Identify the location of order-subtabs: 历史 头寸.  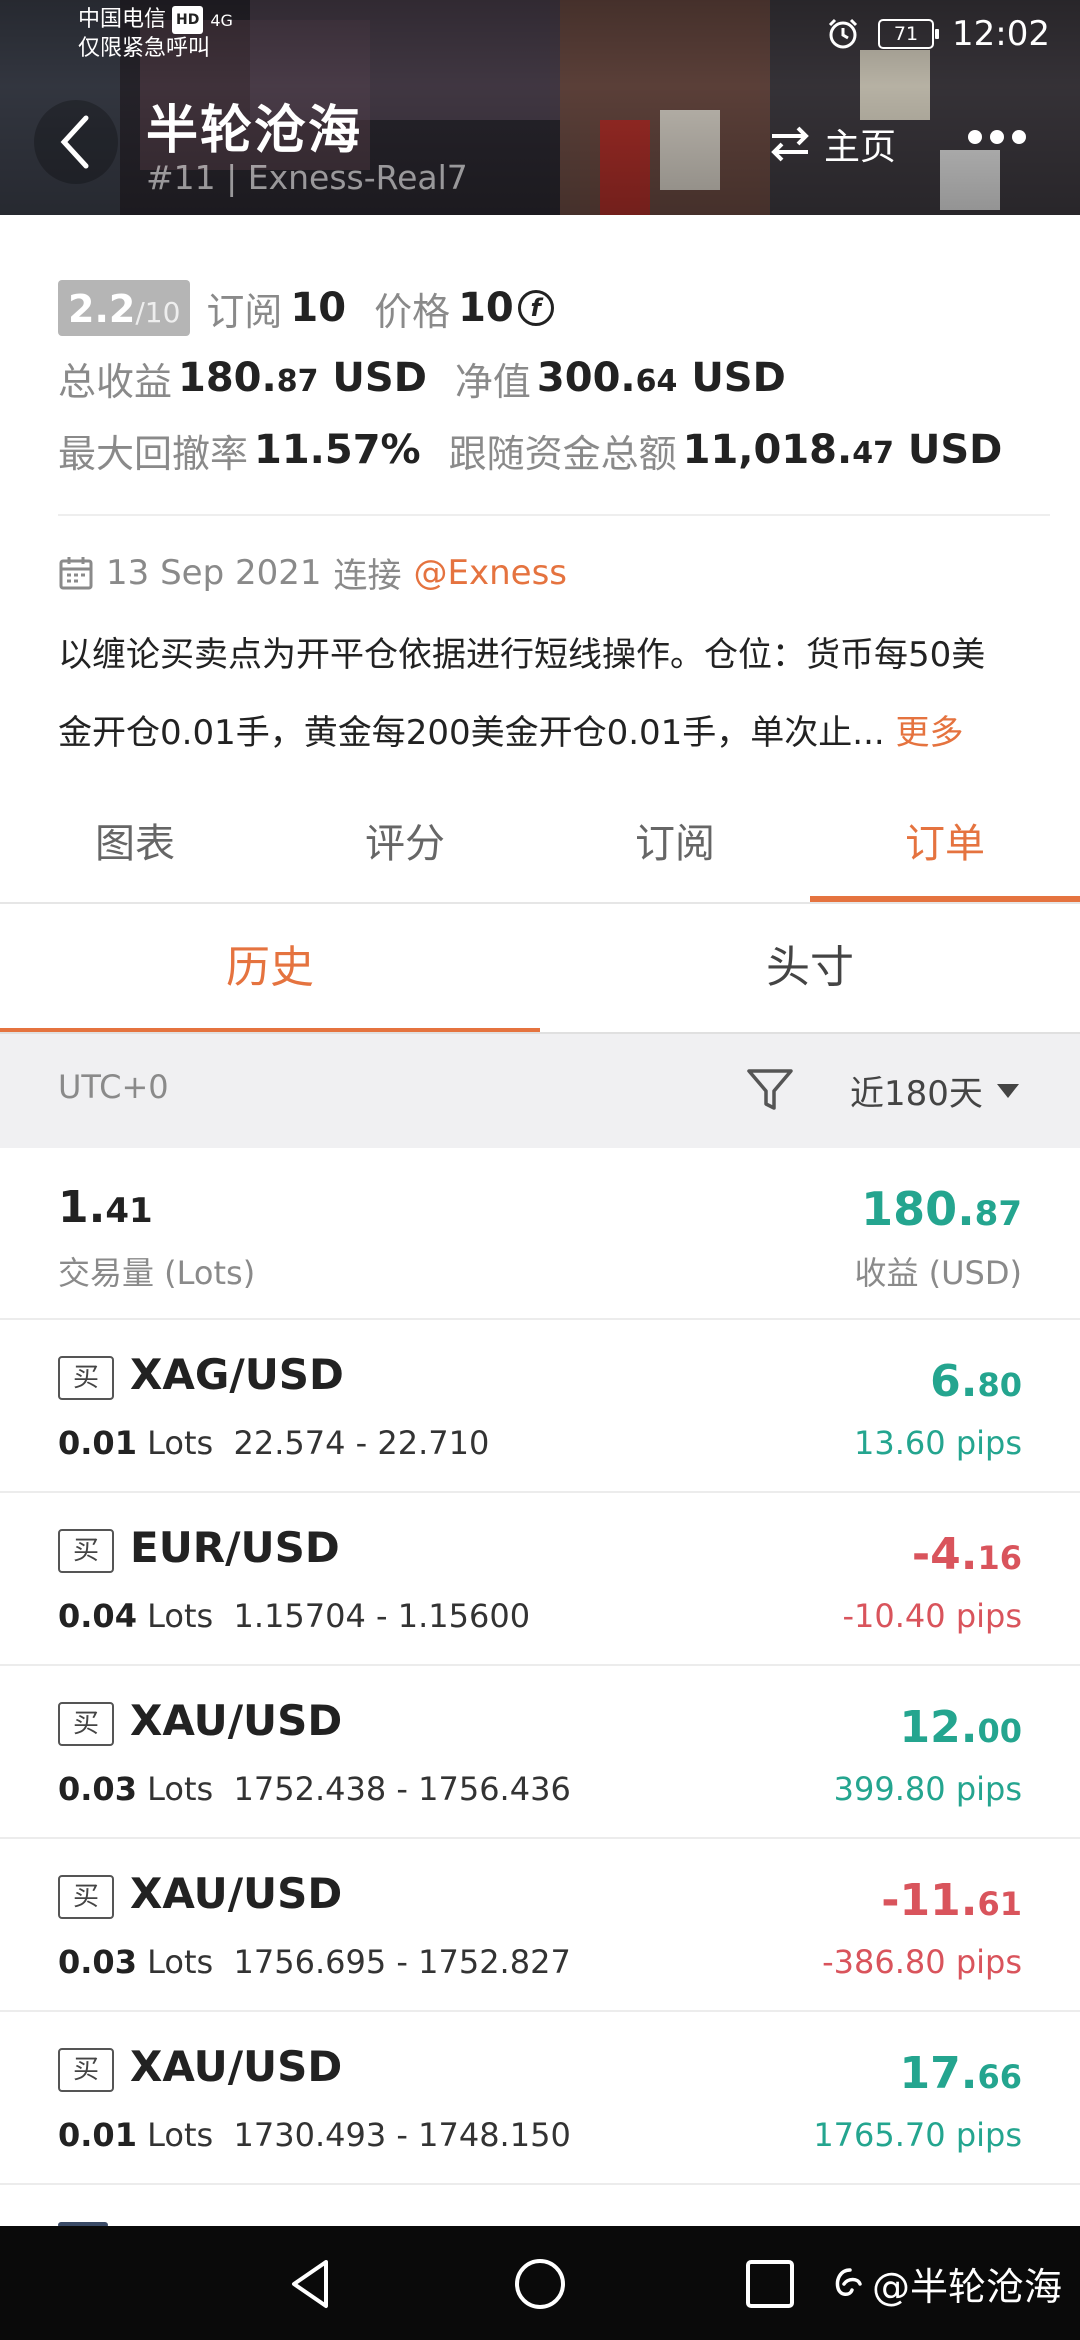
(540, 969).